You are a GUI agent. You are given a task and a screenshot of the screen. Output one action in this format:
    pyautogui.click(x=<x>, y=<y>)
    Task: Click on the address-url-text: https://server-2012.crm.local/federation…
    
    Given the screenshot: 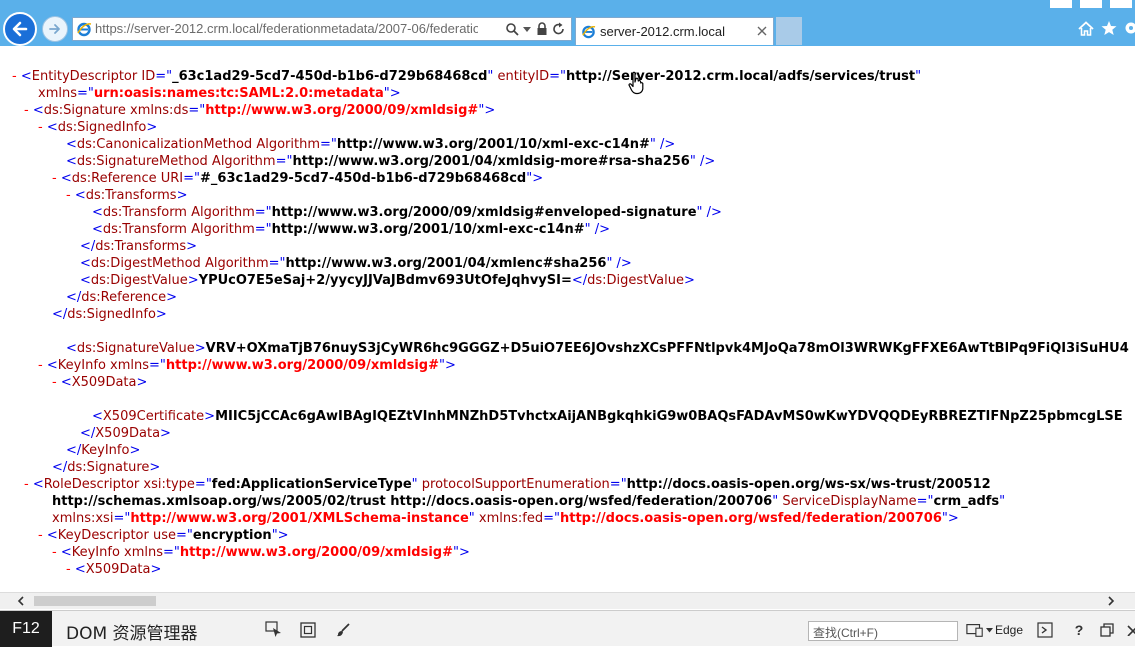 What is the action you would take?
    pyautogui.click(x=286, y=28)
    